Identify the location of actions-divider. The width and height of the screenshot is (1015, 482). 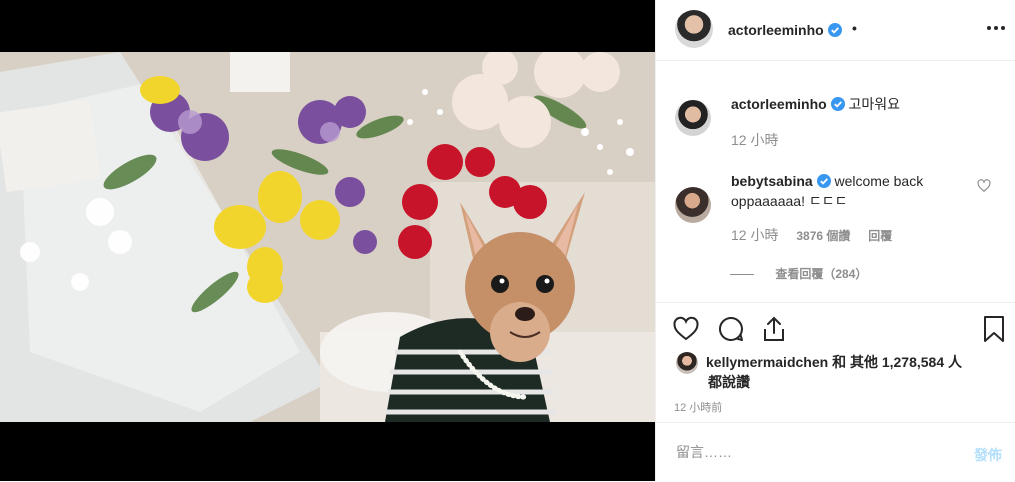
(835, 303).